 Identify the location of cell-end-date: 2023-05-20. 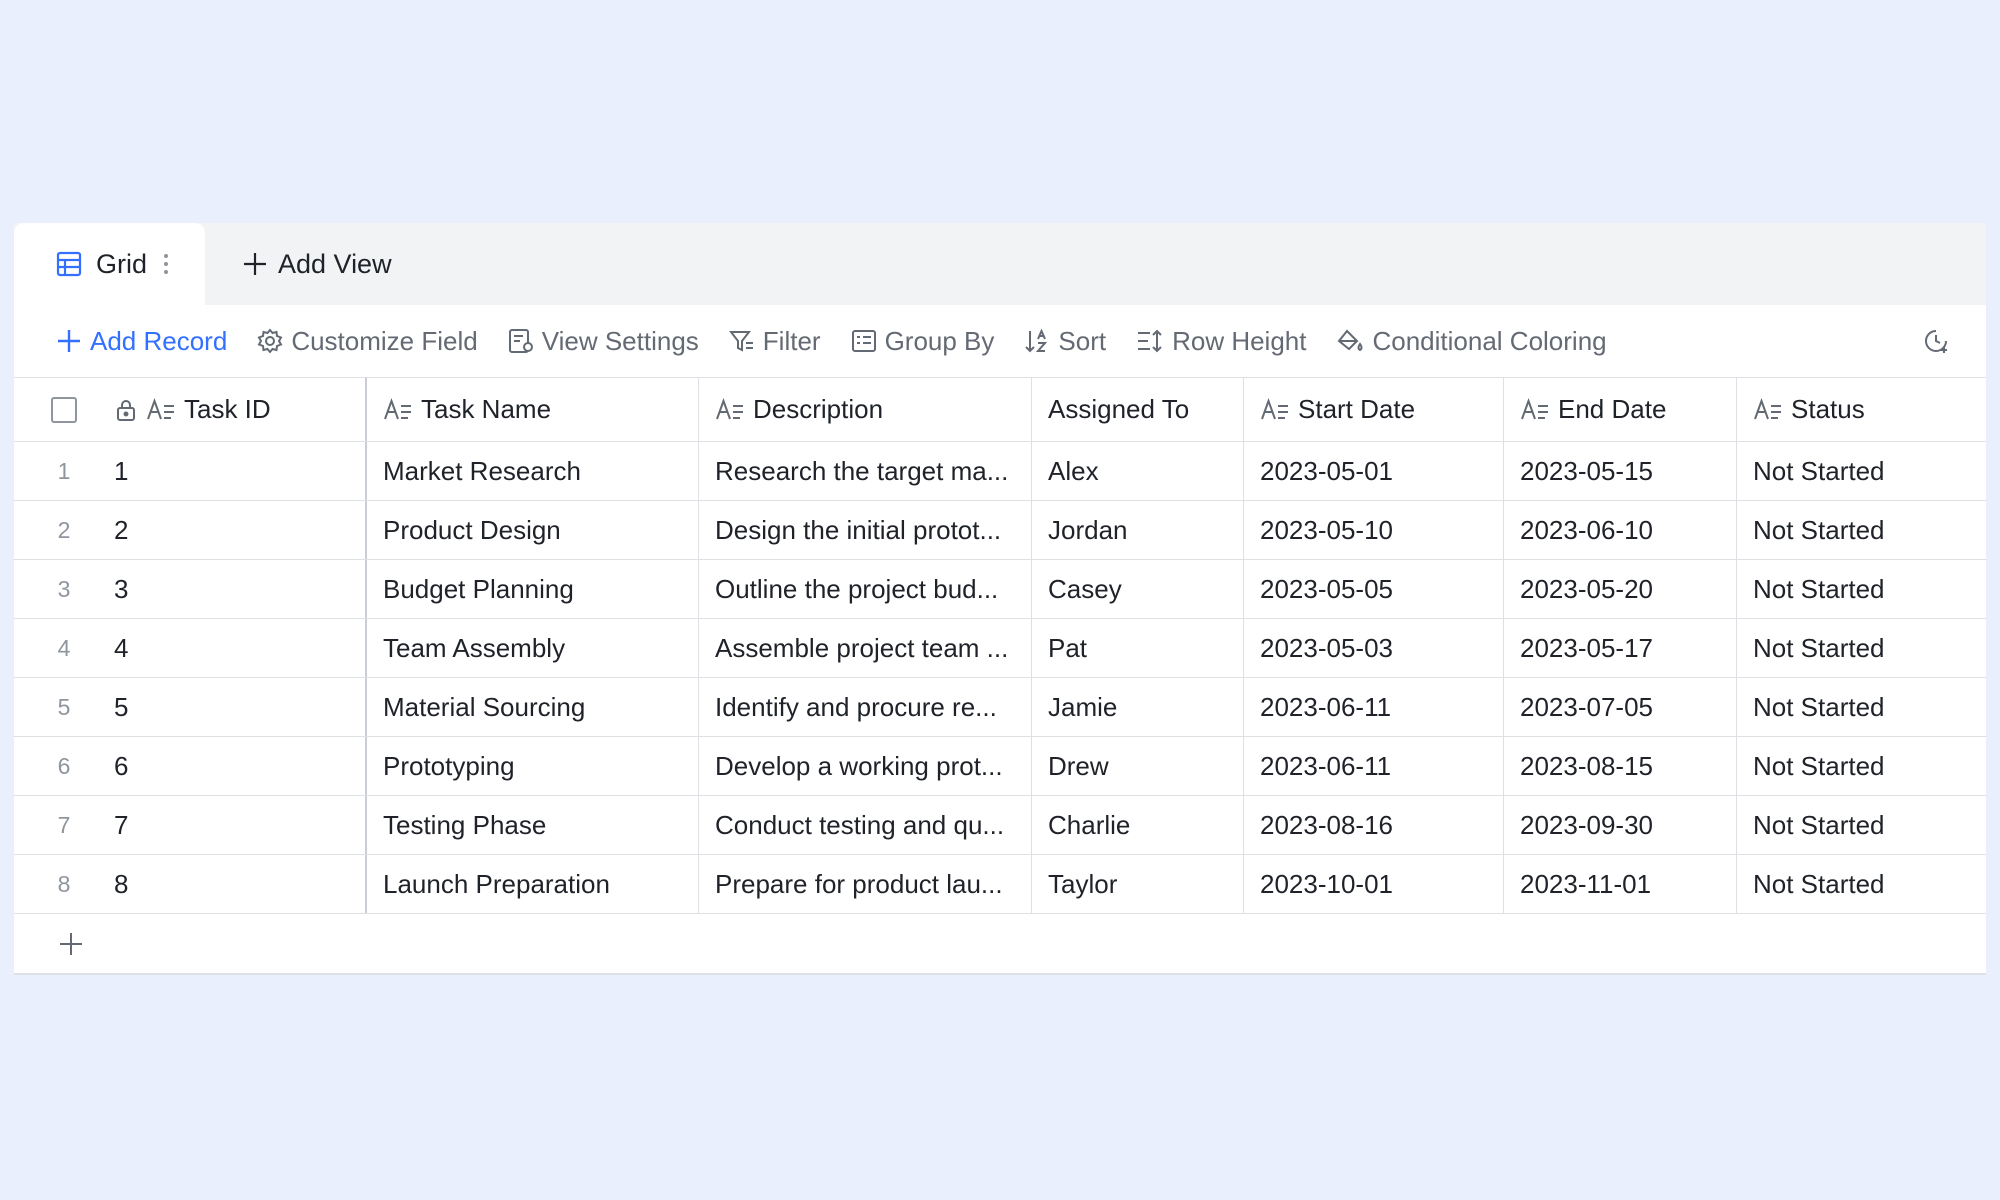
(1620, 589).